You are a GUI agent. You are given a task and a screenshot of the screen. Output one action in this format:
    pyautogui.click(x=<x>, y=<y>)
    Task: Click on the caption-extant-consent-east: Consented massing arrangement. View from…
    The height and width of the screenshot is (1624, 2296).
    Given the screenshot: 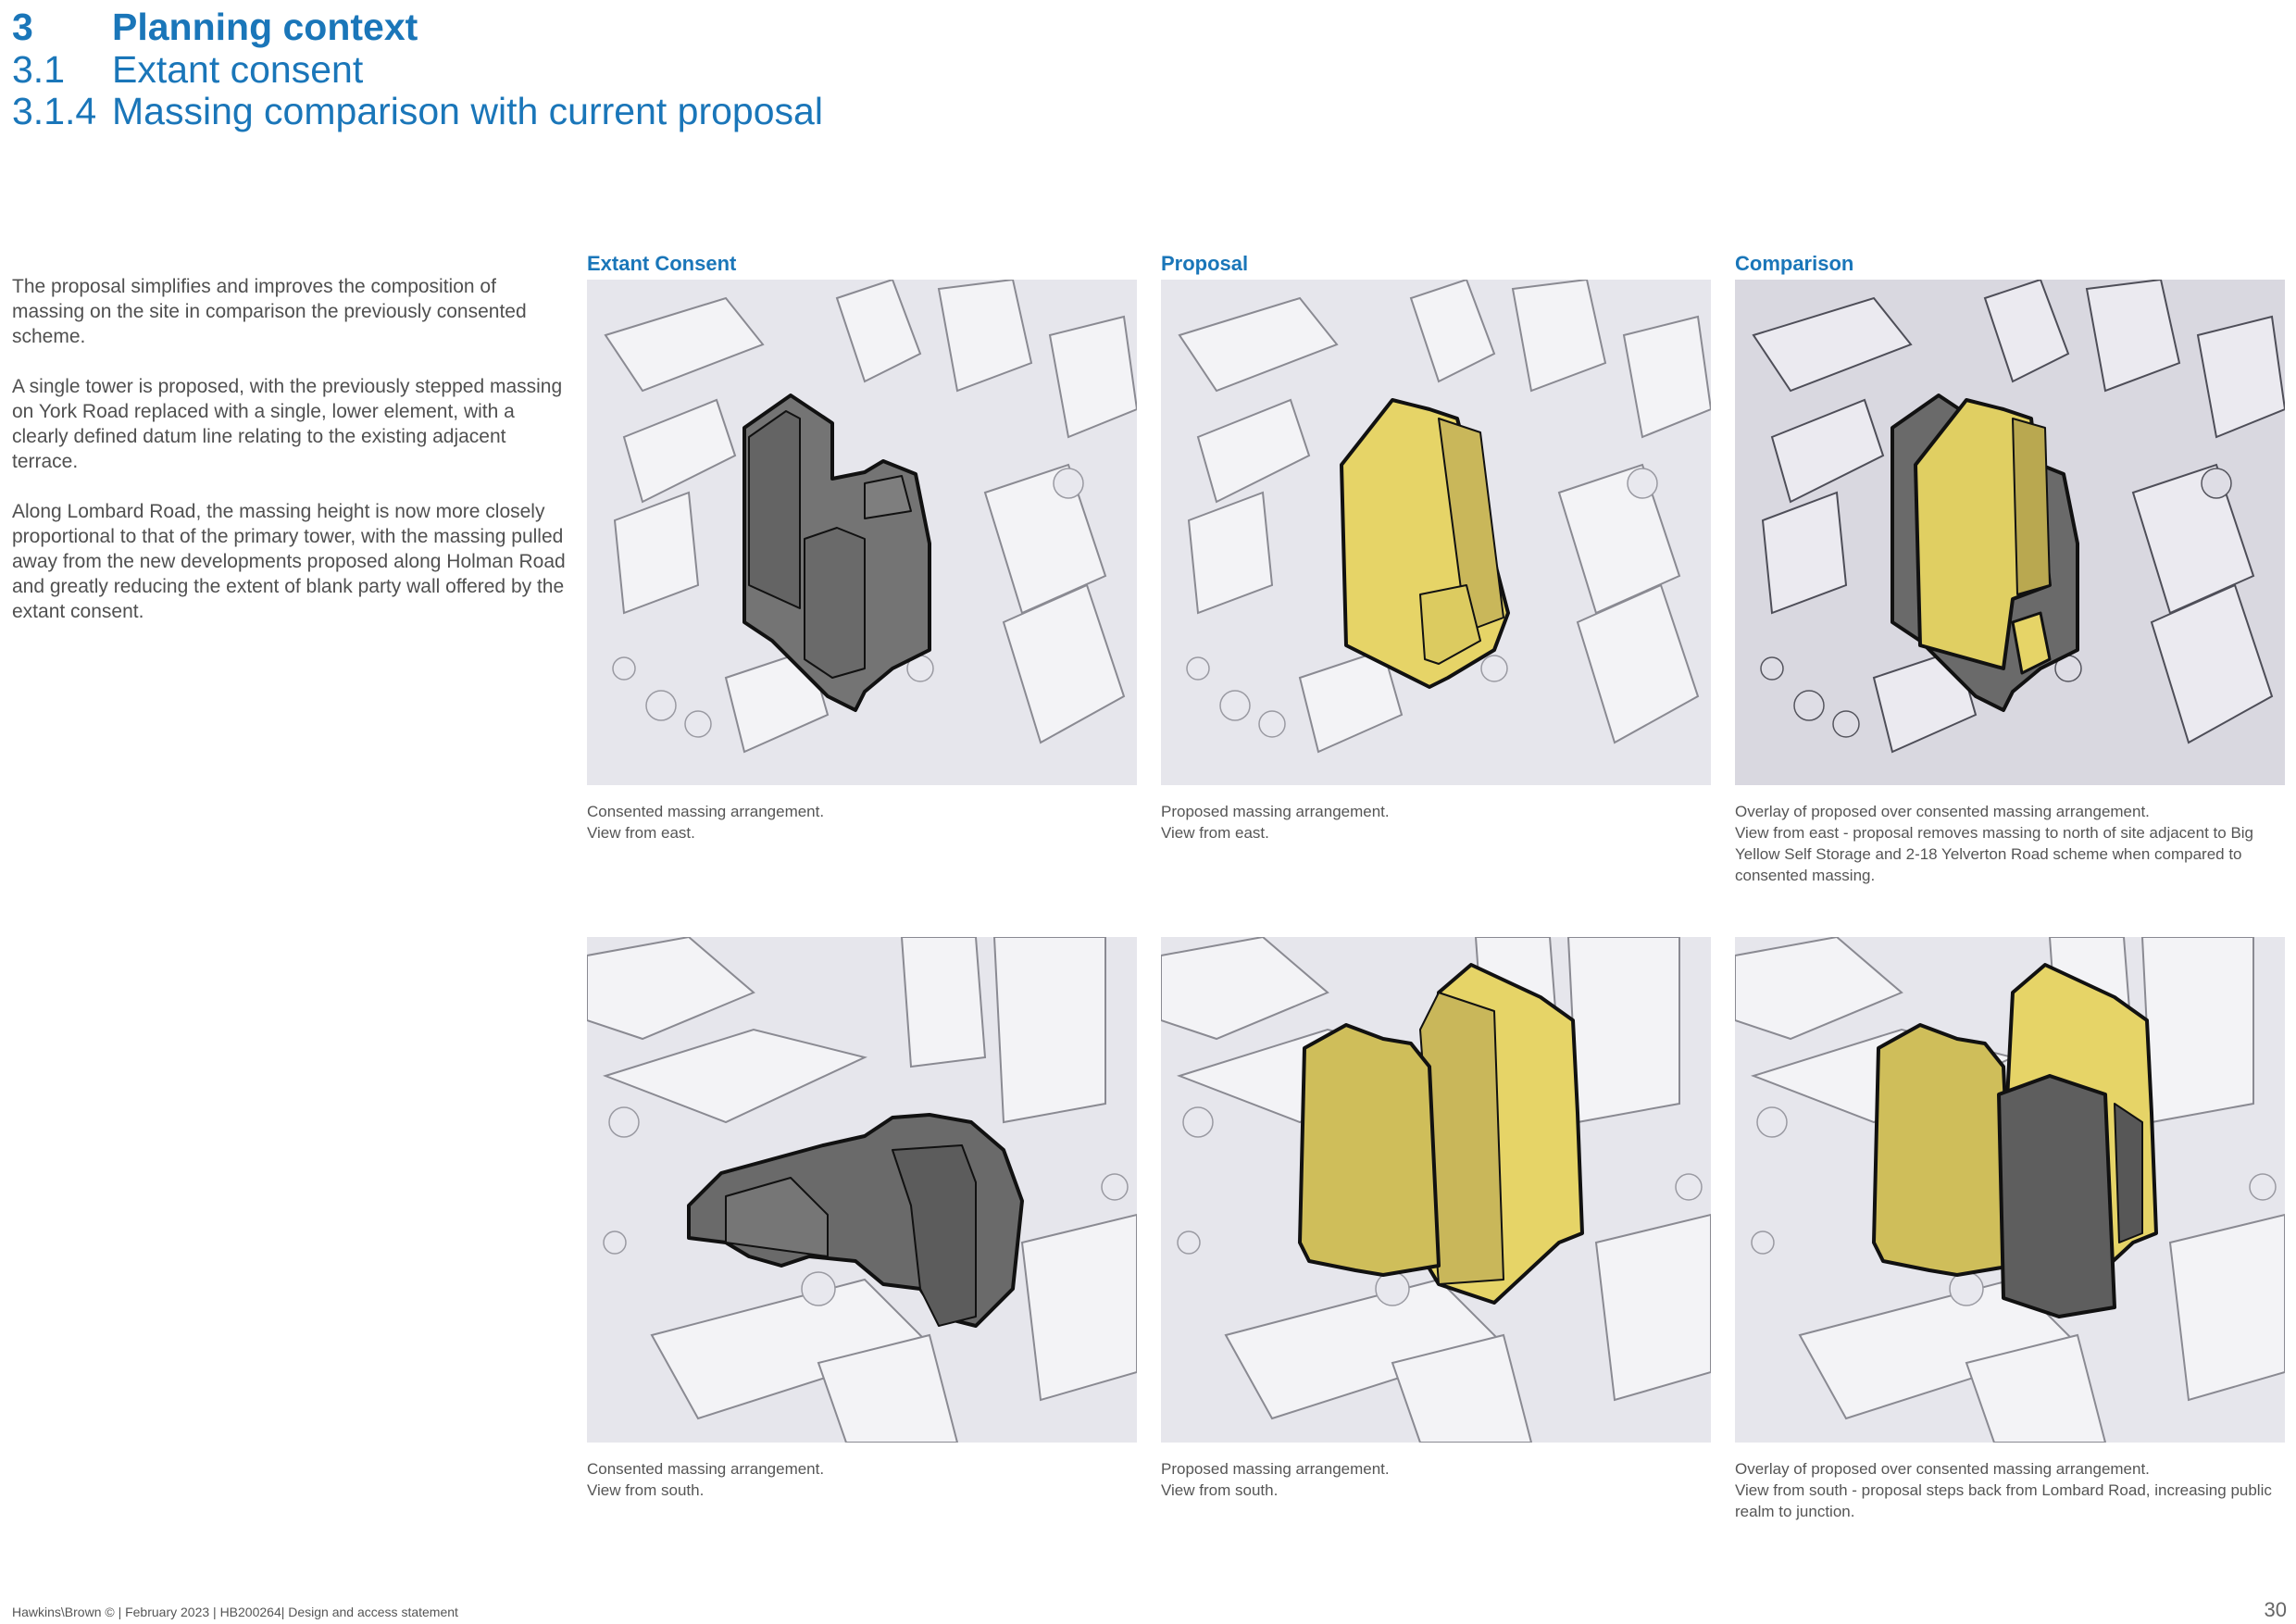 What is the action you would take?
    pyautogui.click(x=862, y=822)
    